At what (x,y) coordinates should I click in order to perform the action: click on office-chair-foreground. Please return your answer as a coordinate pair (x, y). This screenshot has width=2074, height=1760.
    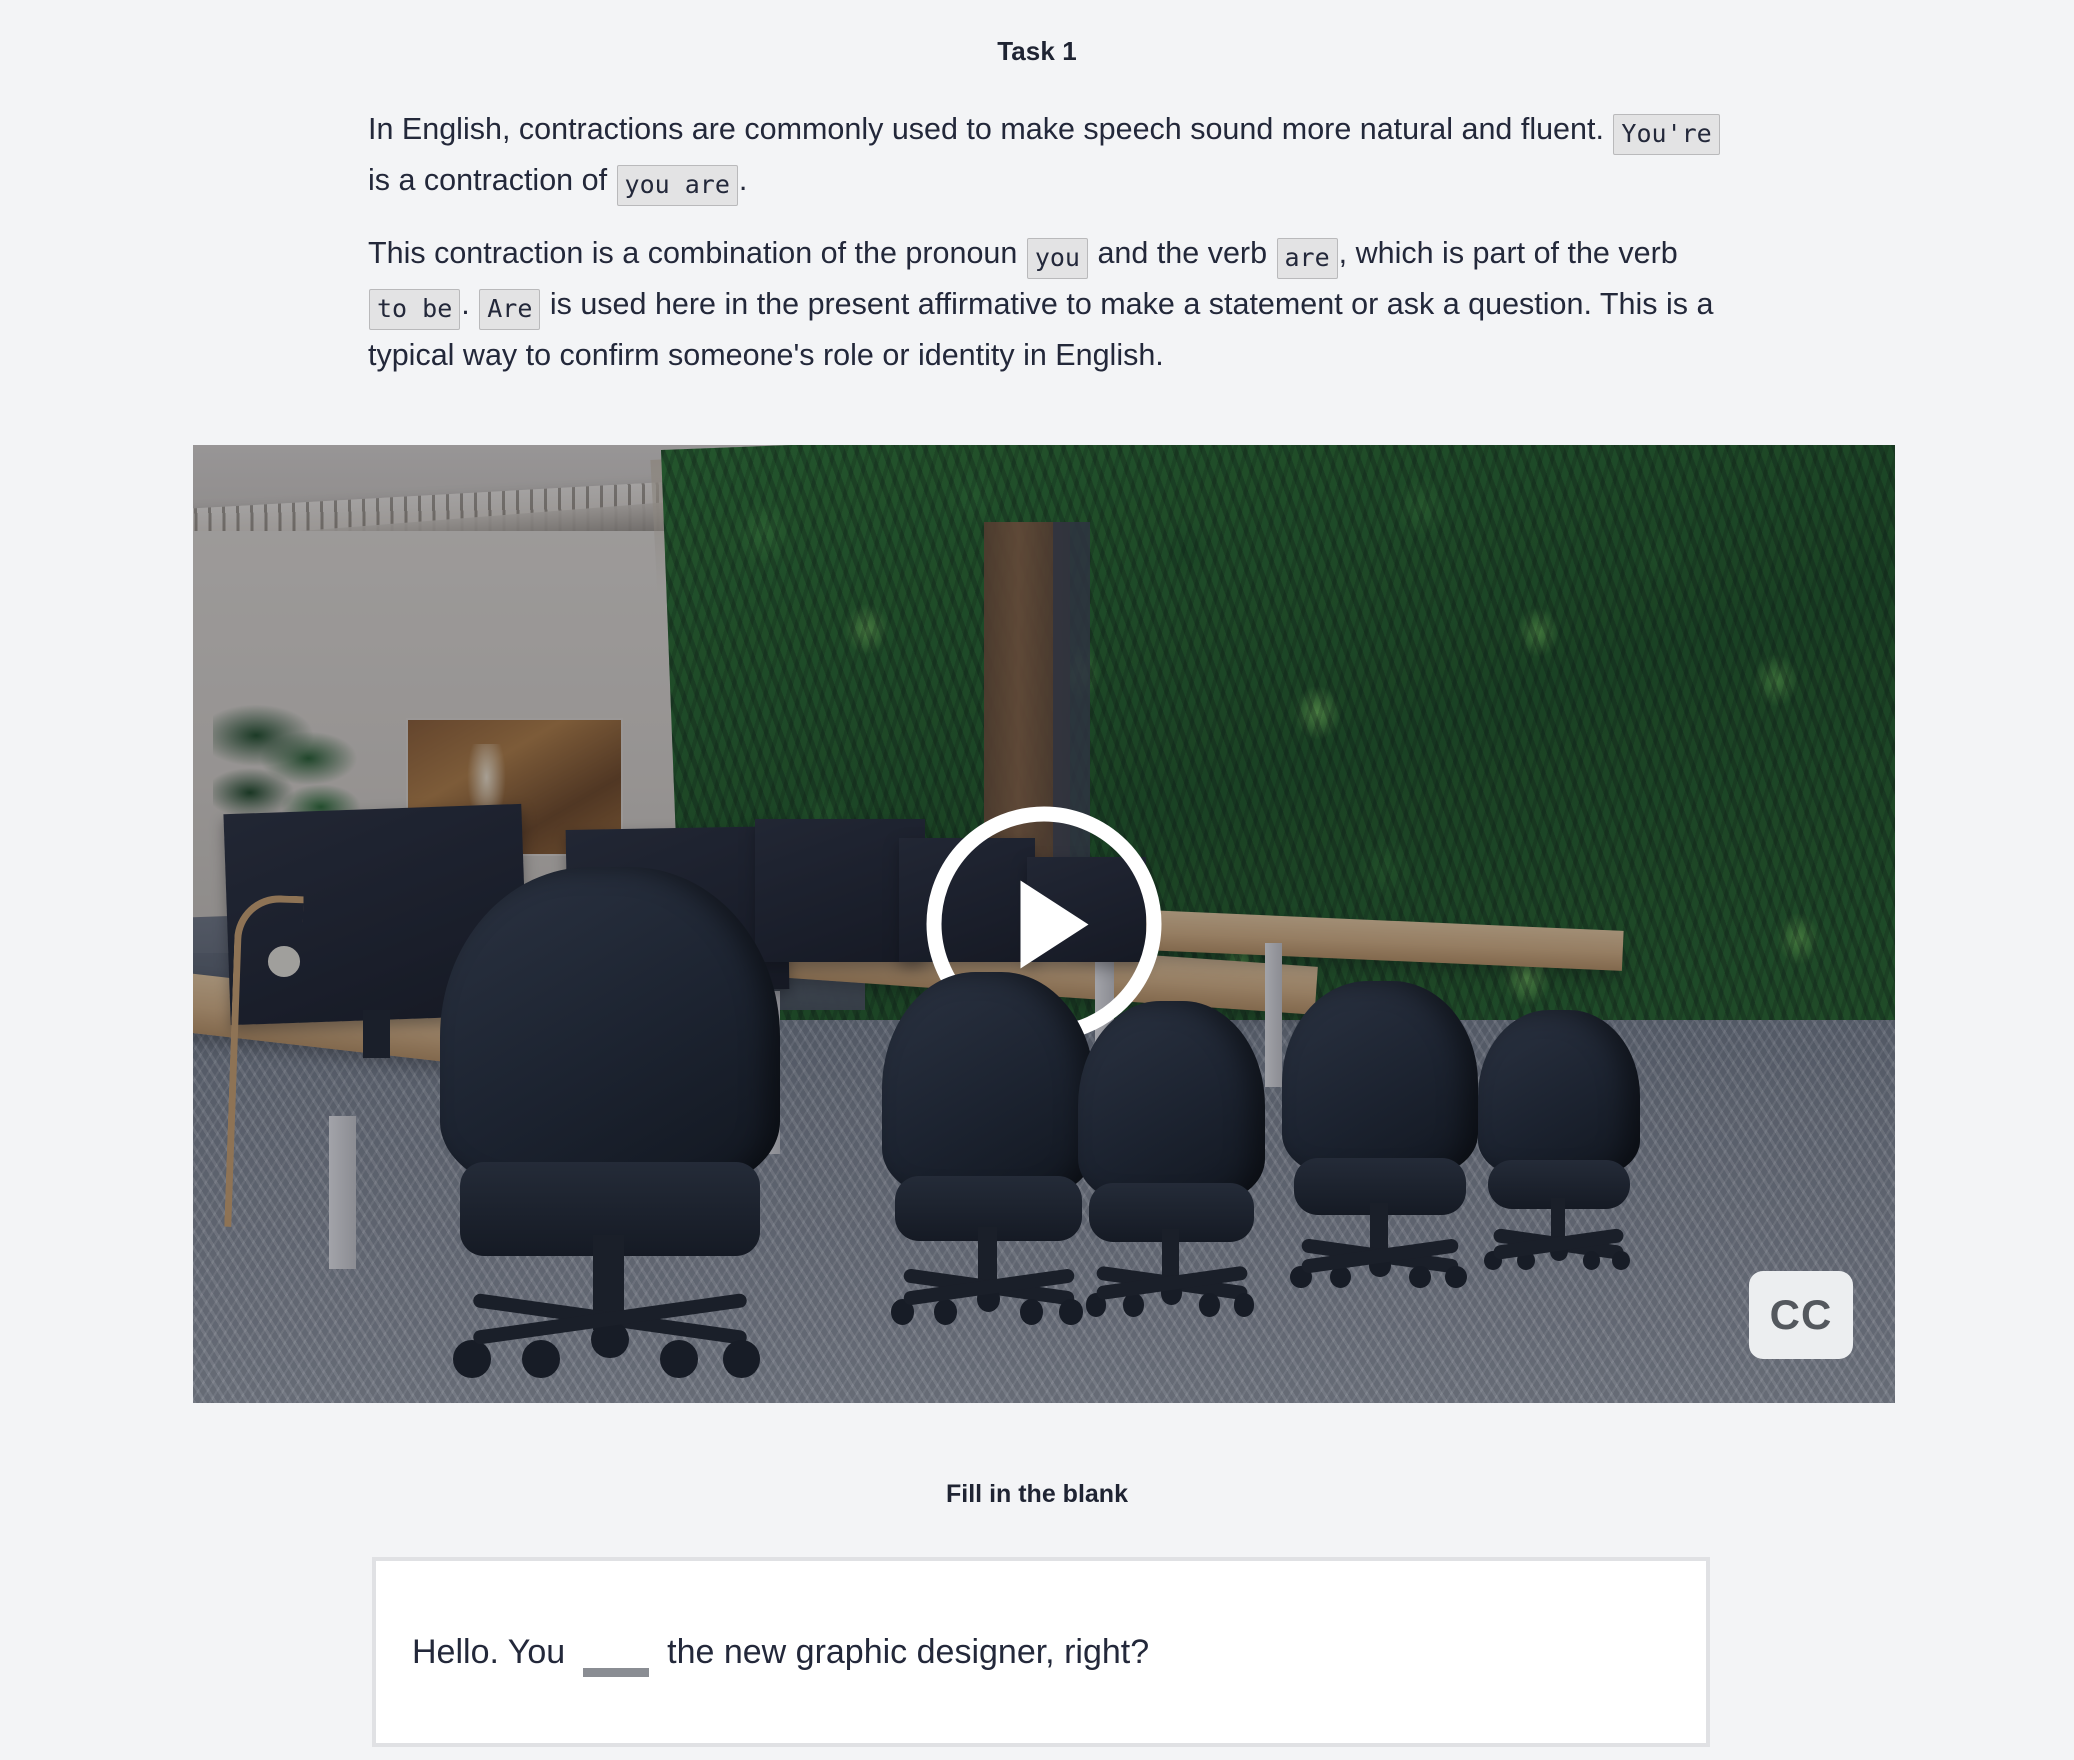
    Looking at the image, I should click on (610, 1130).